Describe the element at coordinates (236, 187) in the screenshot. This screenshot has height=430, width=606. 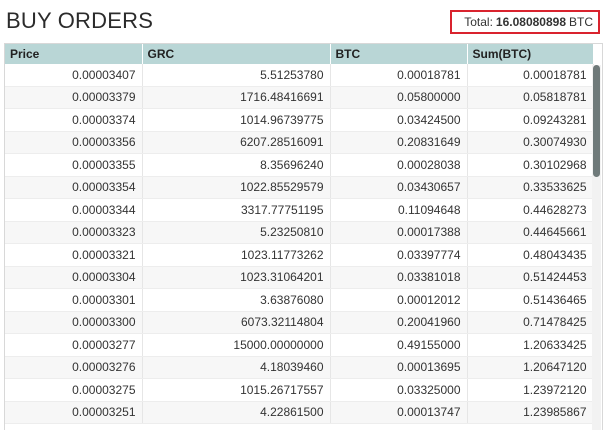
I see `grc-cell: 1022.85529579` at that location.